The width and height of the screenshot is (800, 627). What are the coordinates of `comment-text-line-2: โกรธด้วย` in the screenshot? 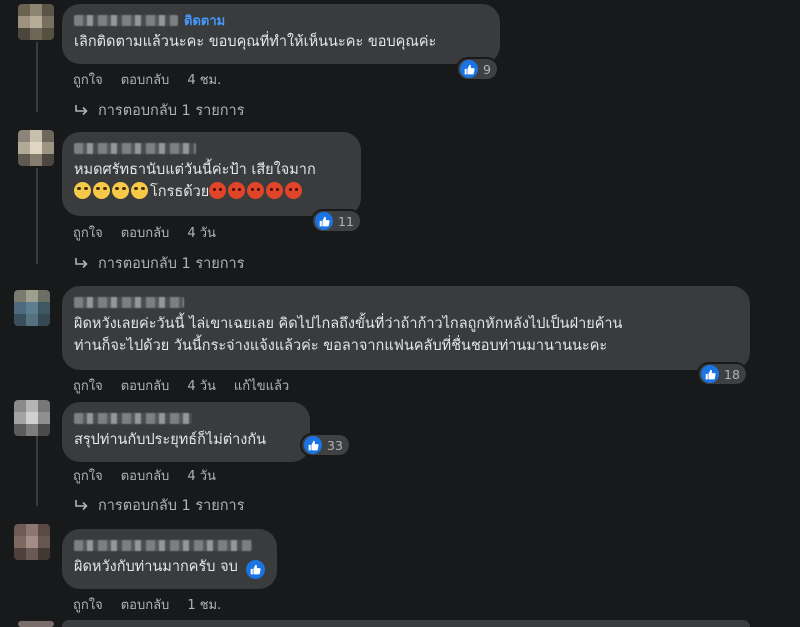 It's located at (211, 192).